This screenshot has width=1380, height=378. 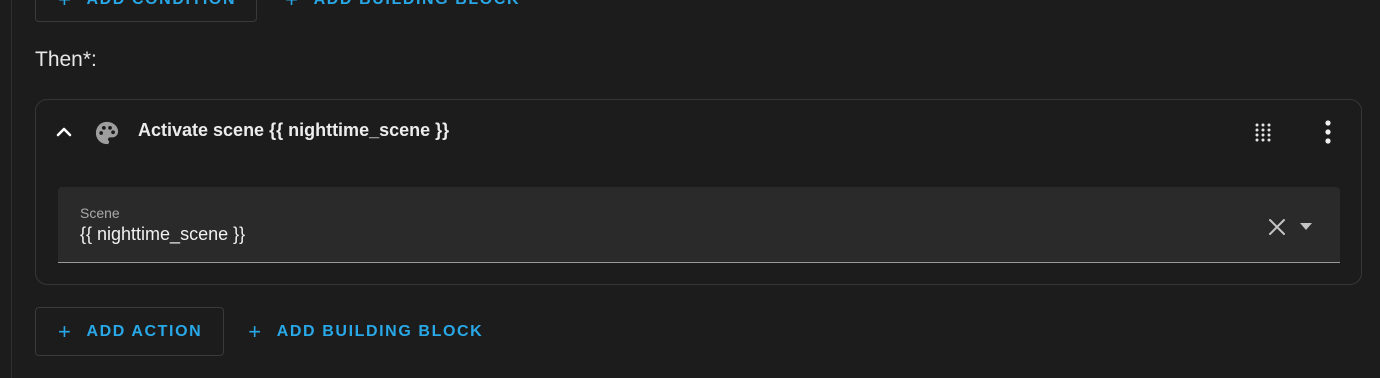 I want to click on condition-buttons: + ADD CONDITION + ADD BUILDING BLOCK, so click(x=281, y=11).